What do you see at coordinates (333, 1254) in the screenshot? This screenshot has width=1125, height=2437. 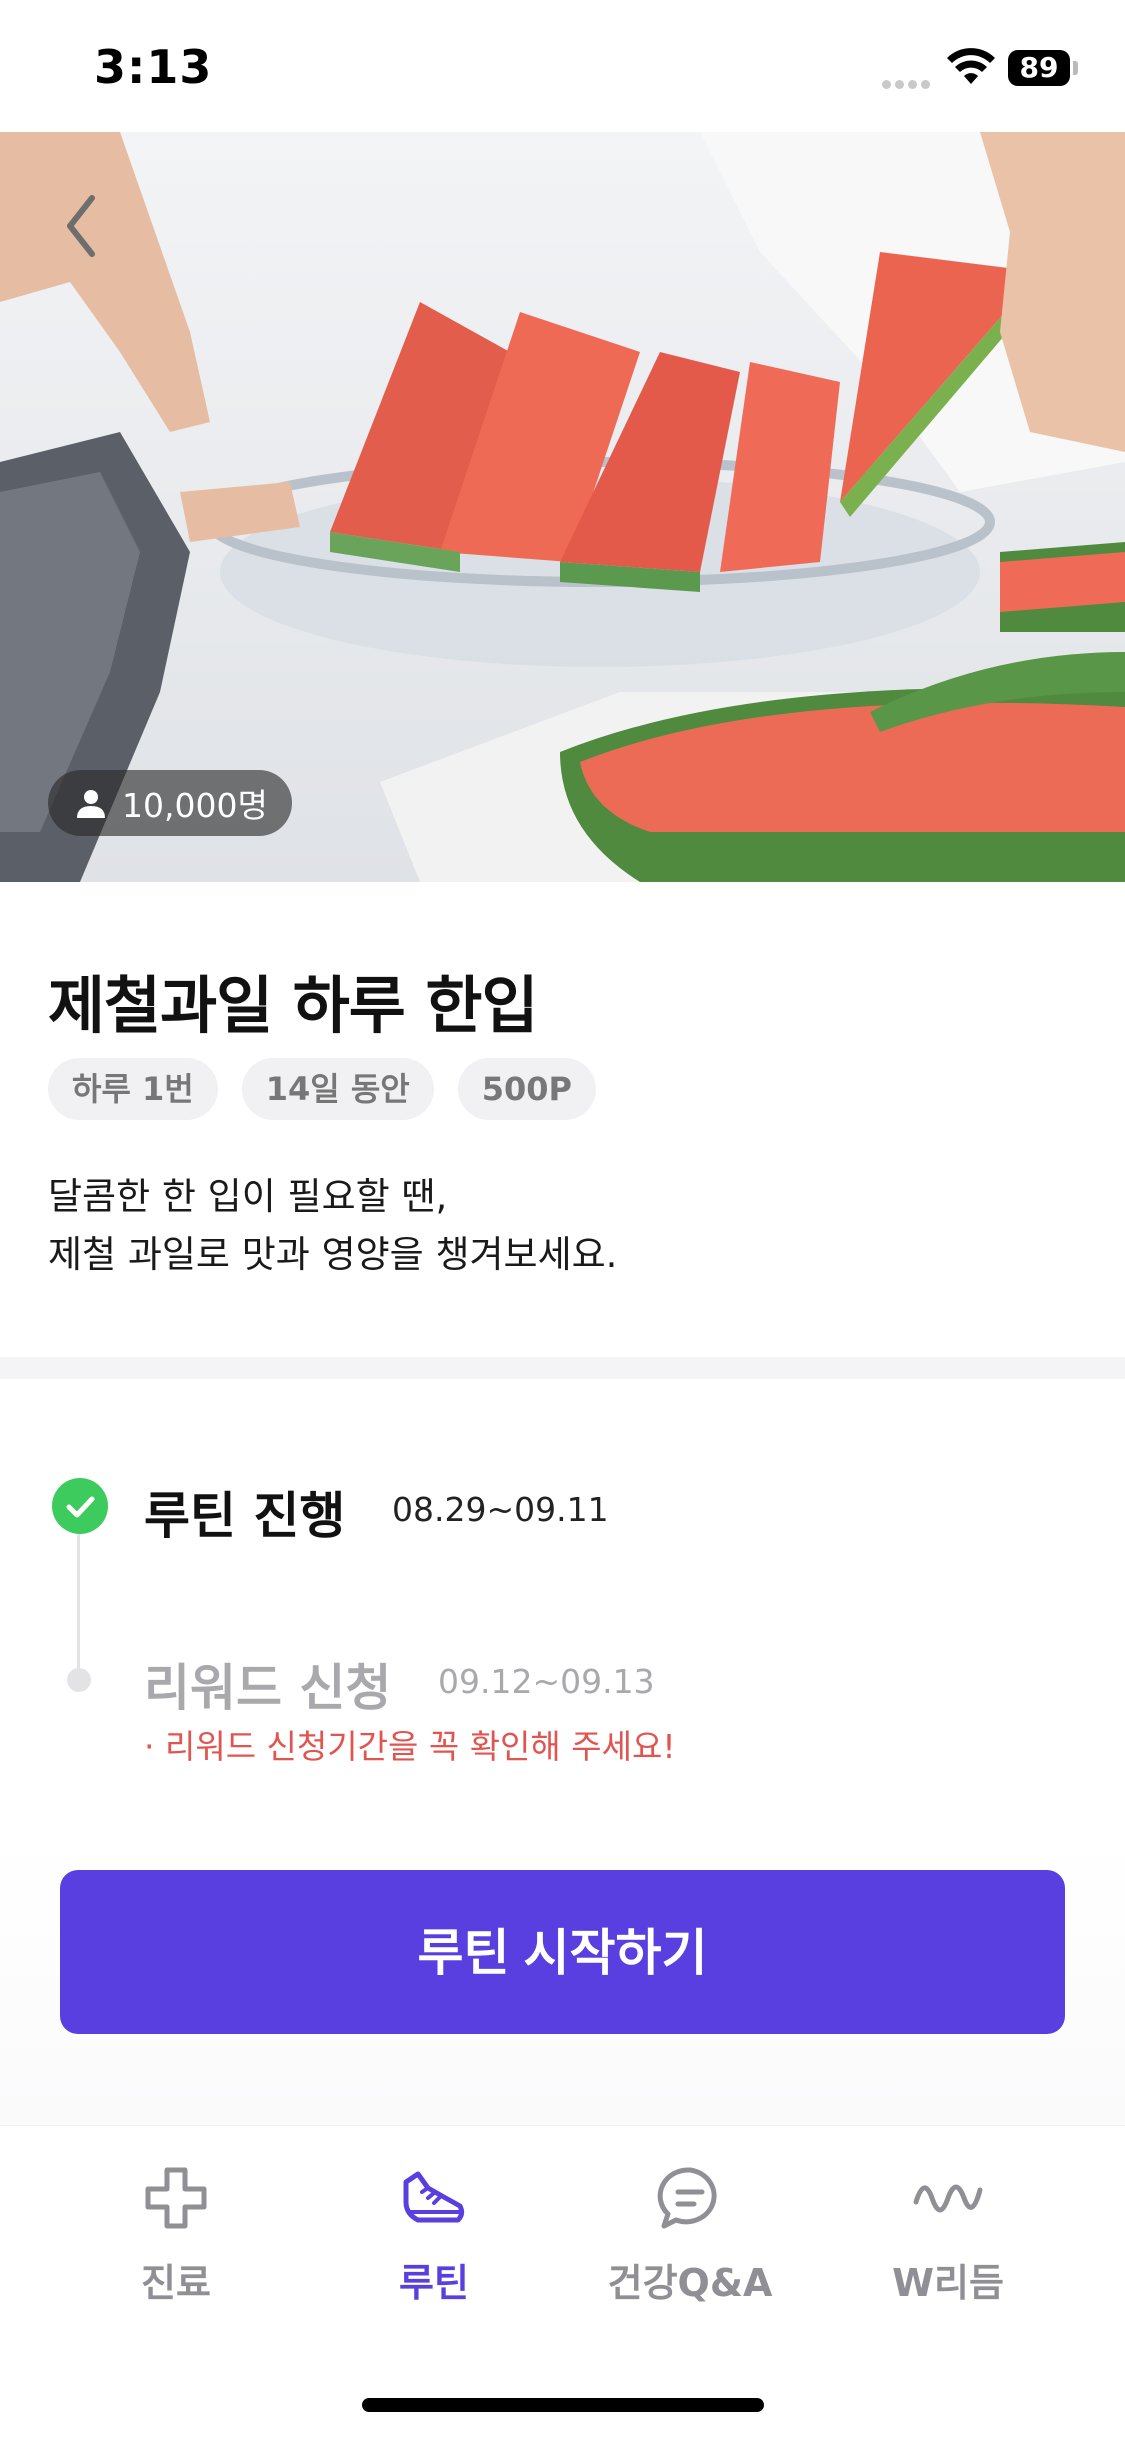 I see `description-line: 제철 과일로 맛과 영양을 챙겨보세요.` at bounding box center [333, 1254].